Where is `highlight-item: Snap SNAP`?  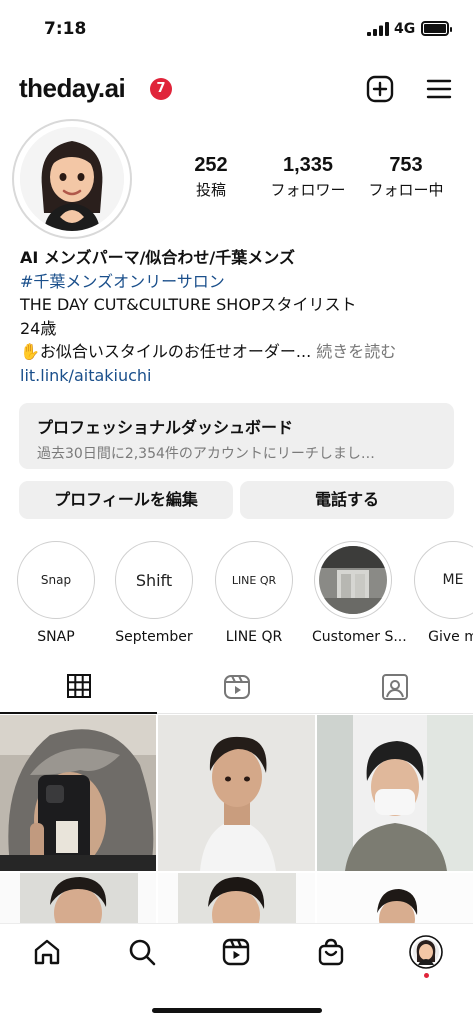
highlight-item: Snap SNAP is located at coordinates (56, 593).